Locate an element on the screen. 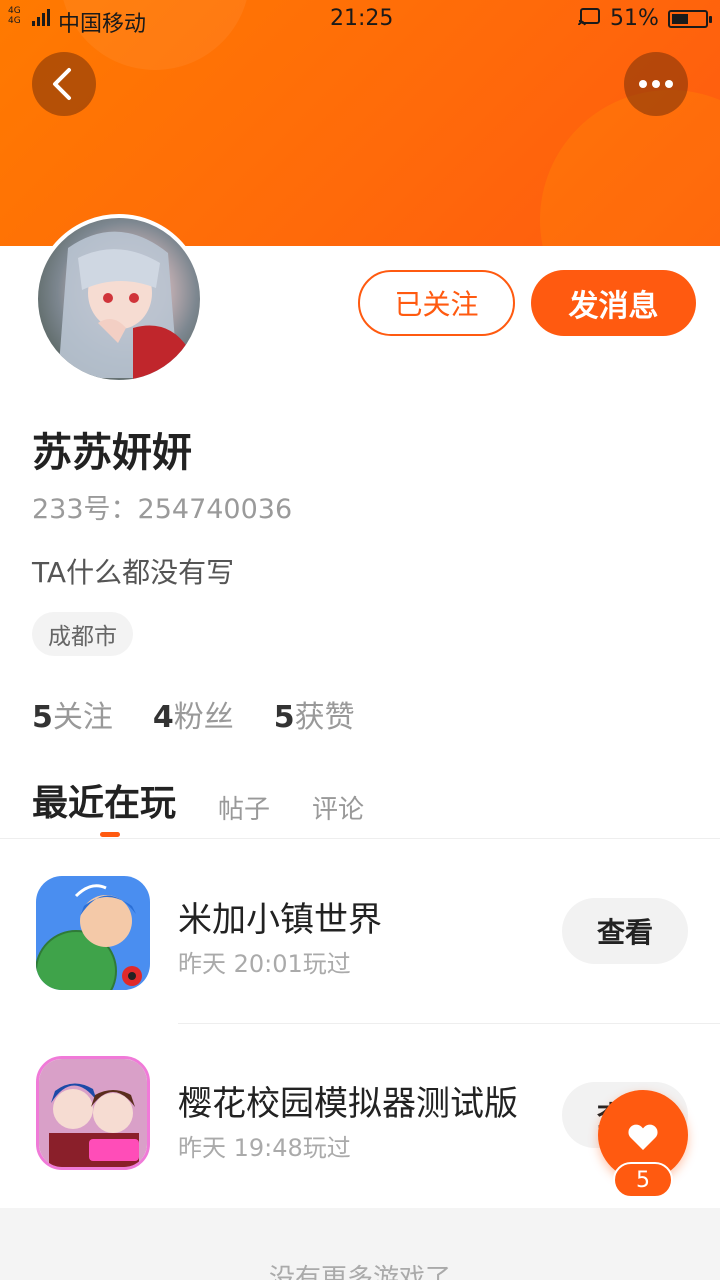 The height and width of the screenshot is (1280, 720). stat-likes: 5获赞 is located at coordinates (314, 714).